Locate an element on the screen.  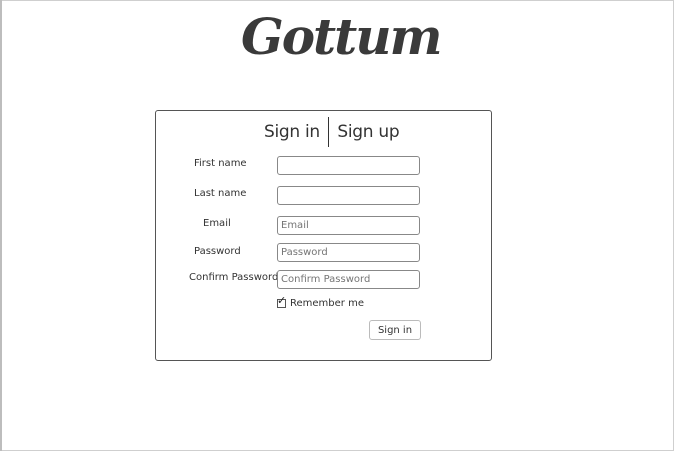
auth-tabs: Sign in Sign up is located at coordinates (332, 132).